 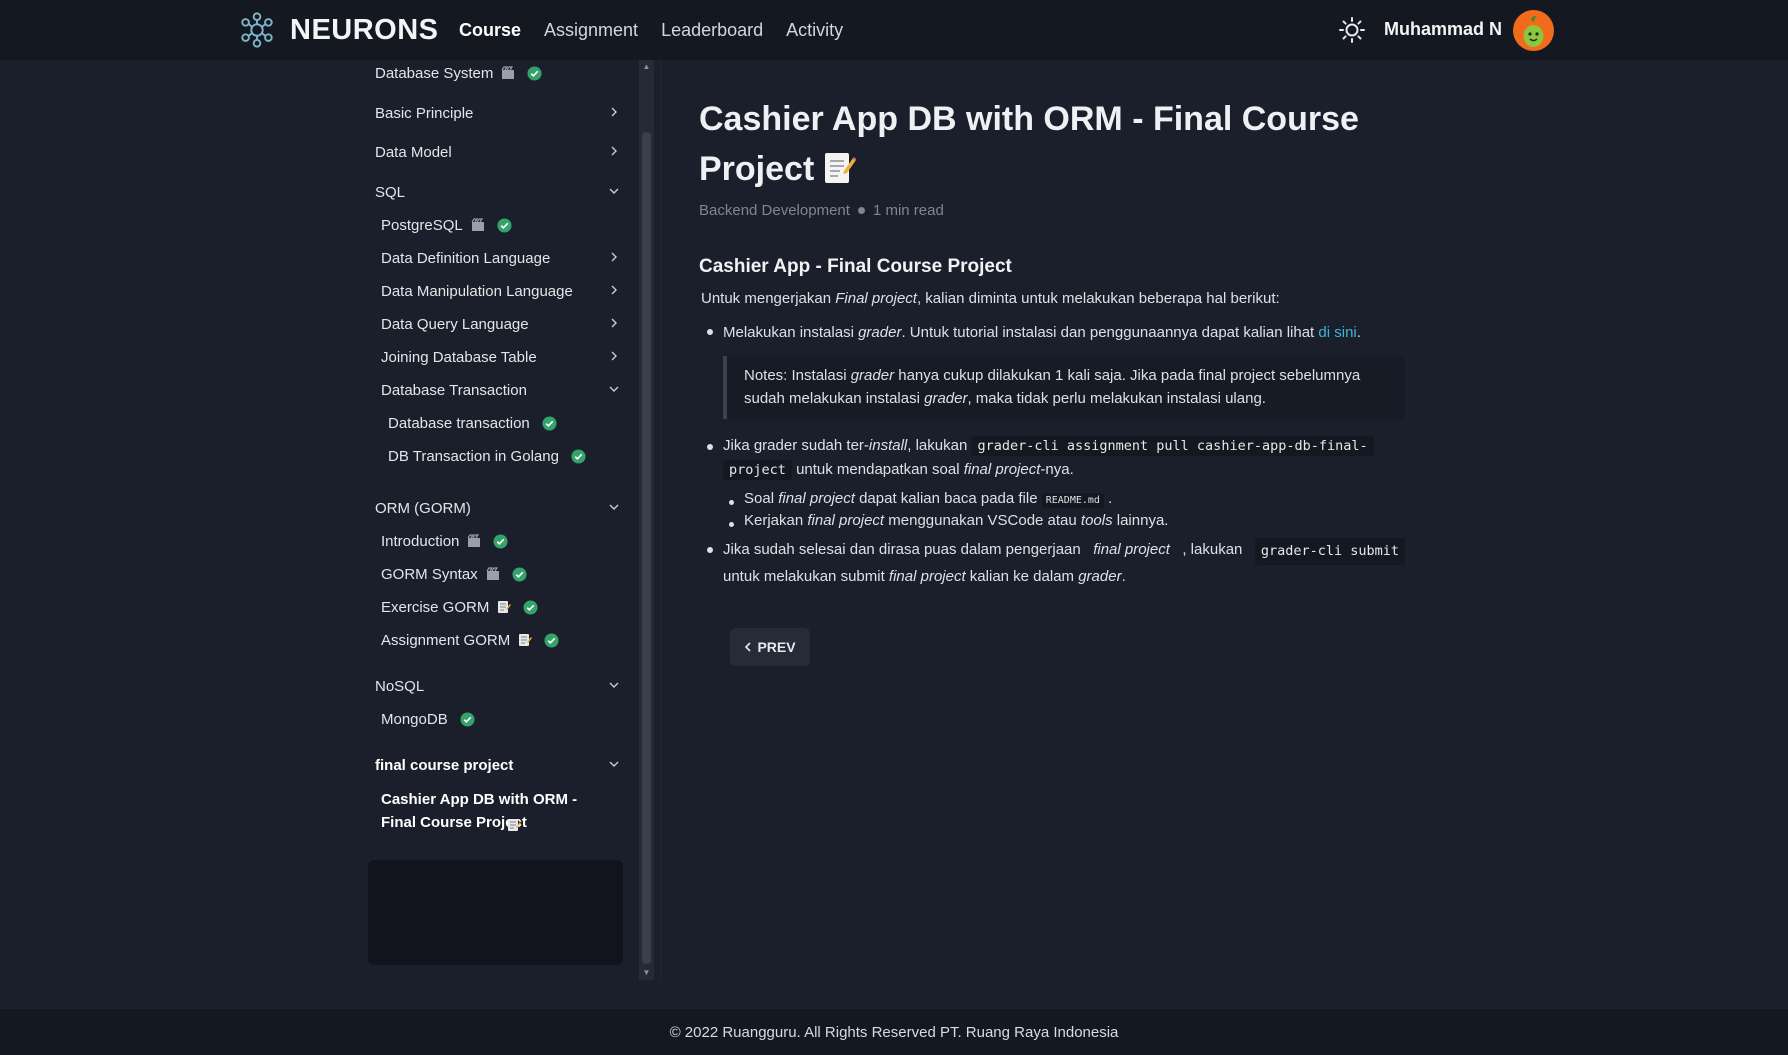 What do you see at coordinates (888, 445) in the screenshot?
I see `b2-text-em: install` at bounding box center [888, 445].